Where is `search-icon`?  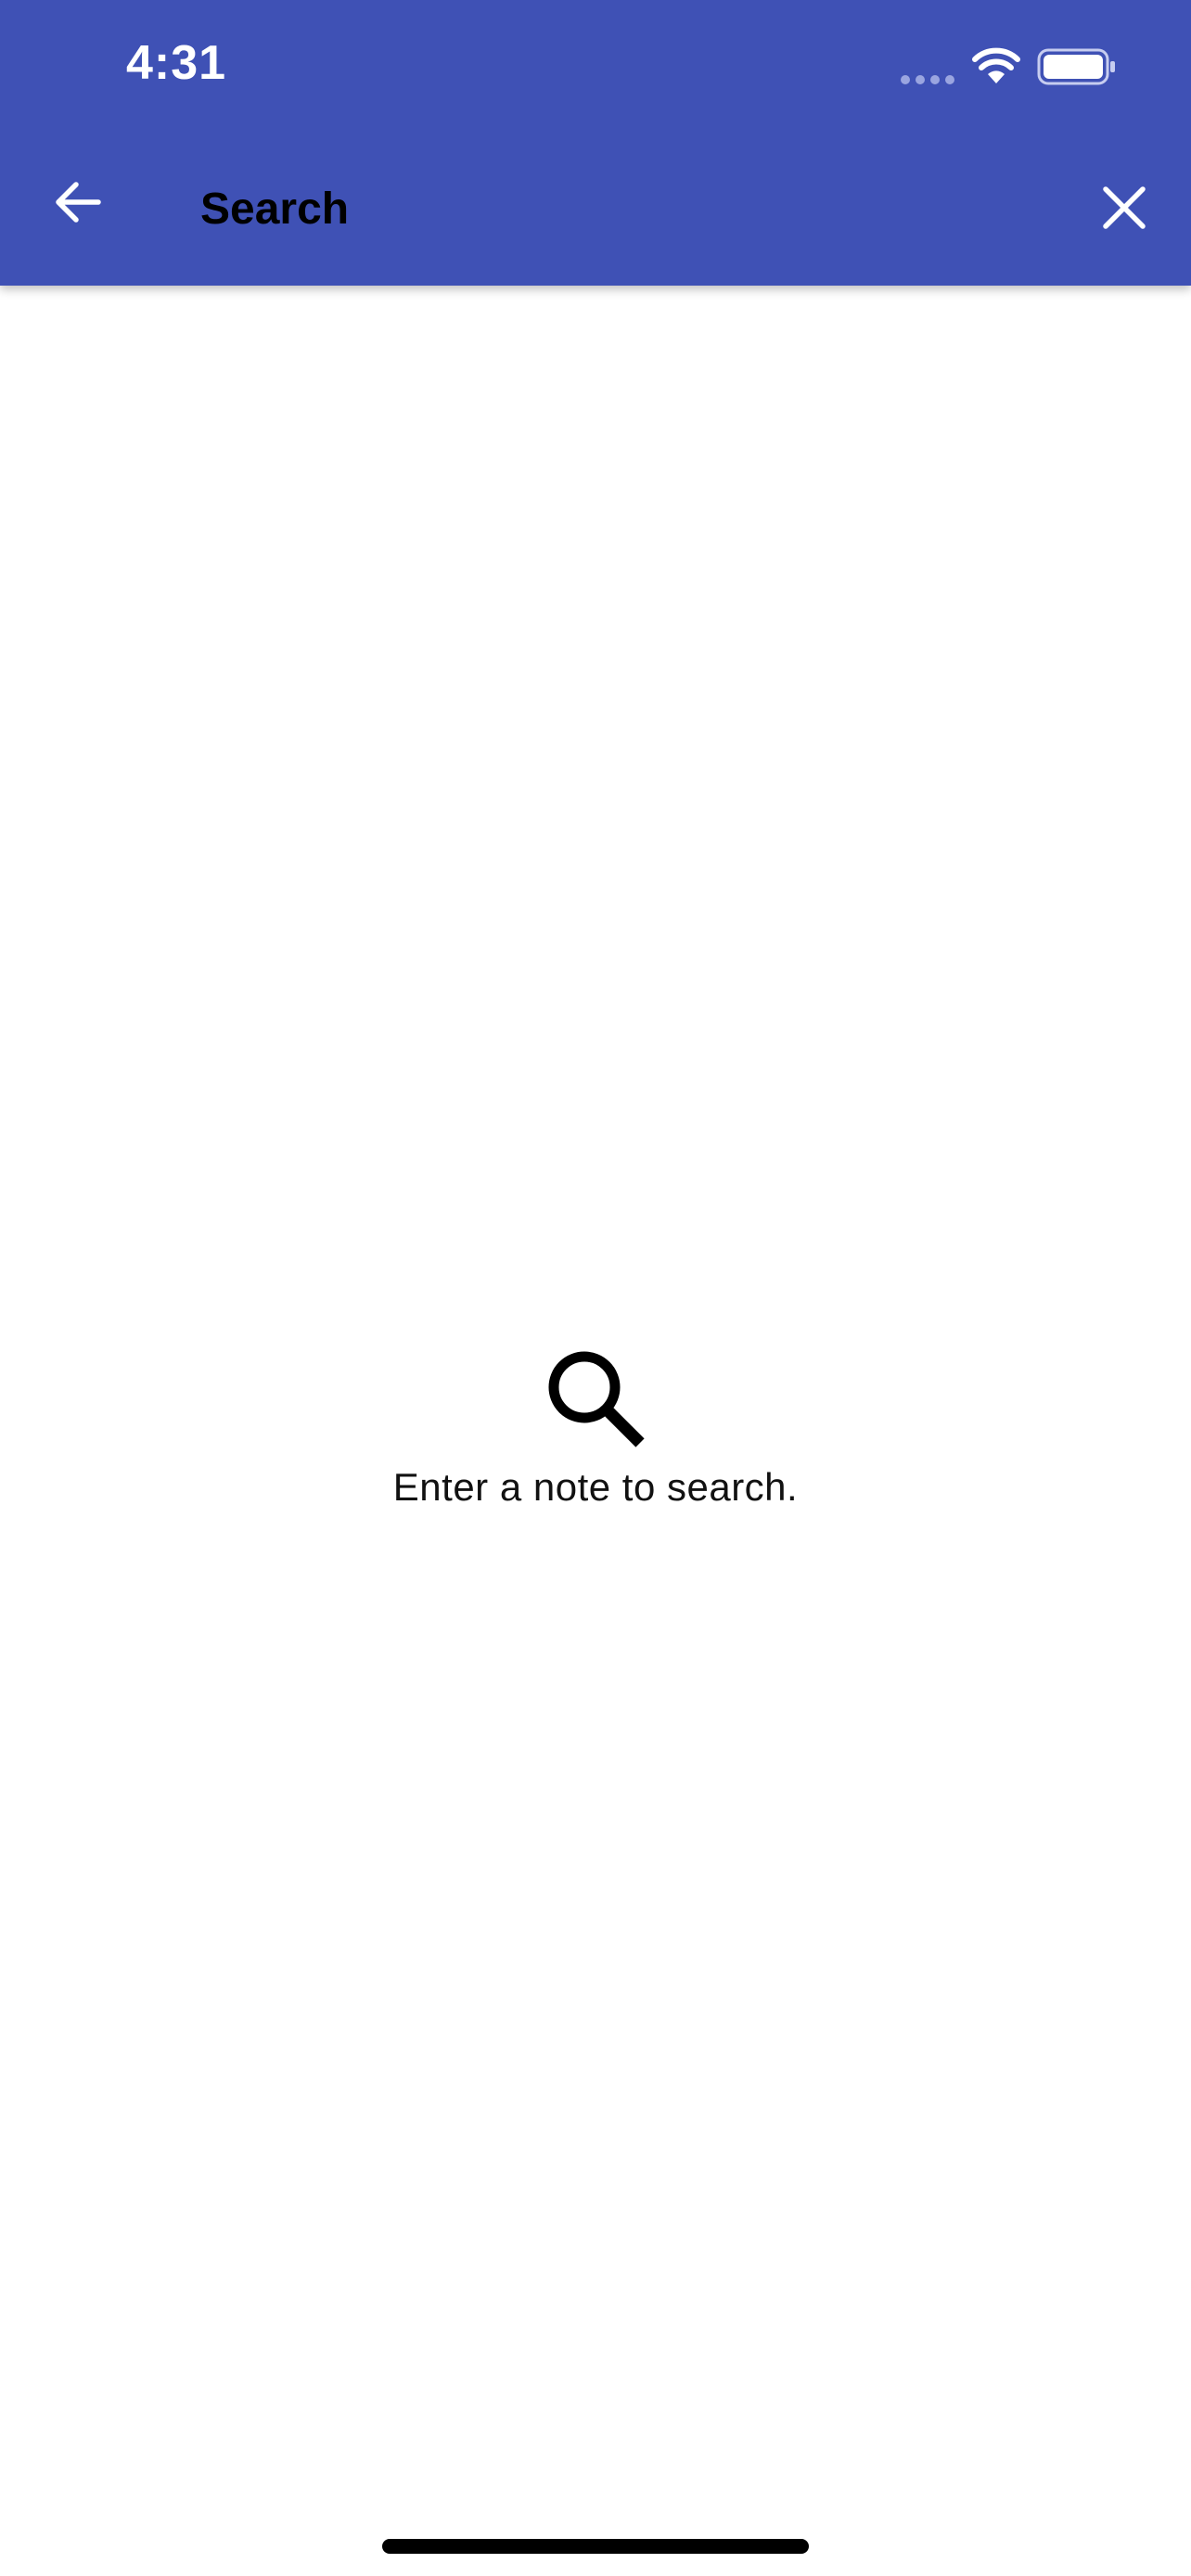
search-icon is located at coordinates (597, 1399).